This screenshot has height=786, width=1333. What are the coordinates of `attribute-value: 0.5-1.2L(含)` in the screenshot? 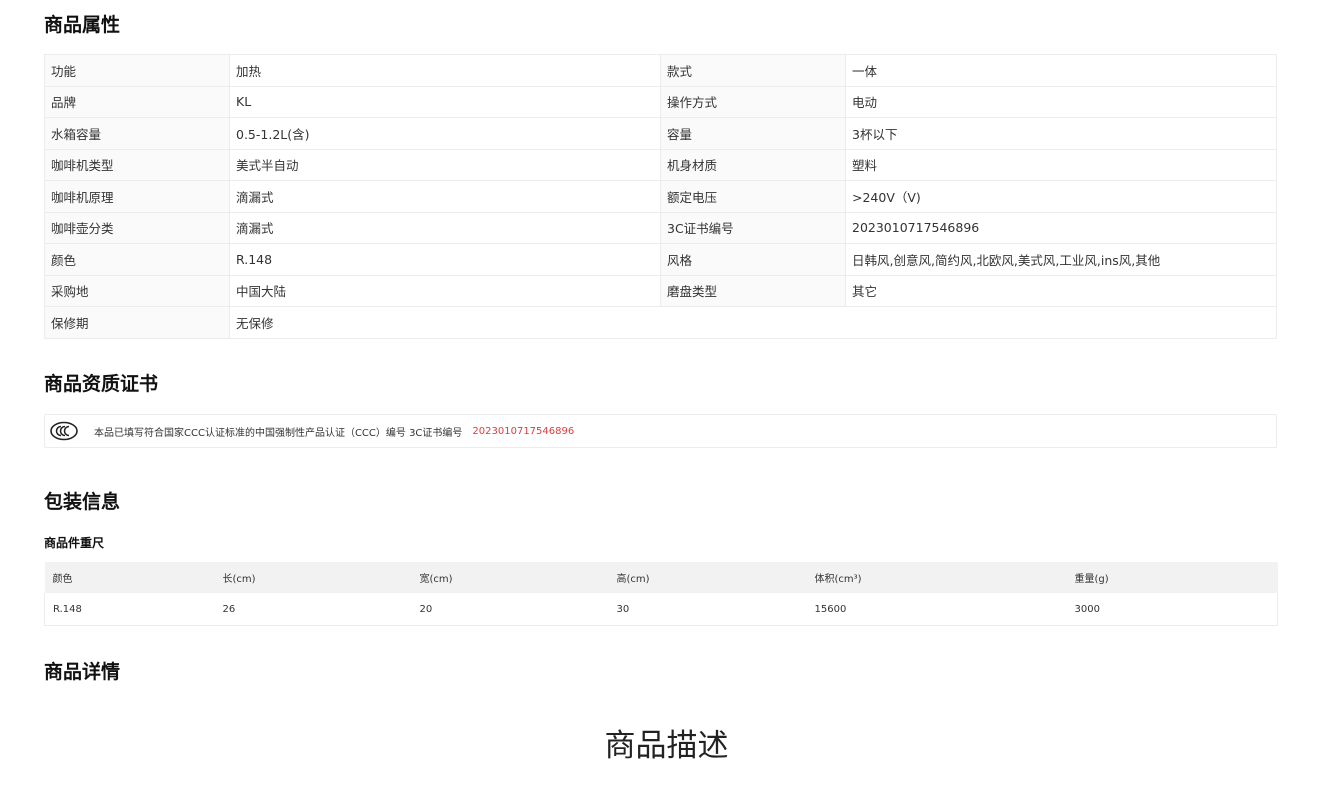 It's located at (445, 133).